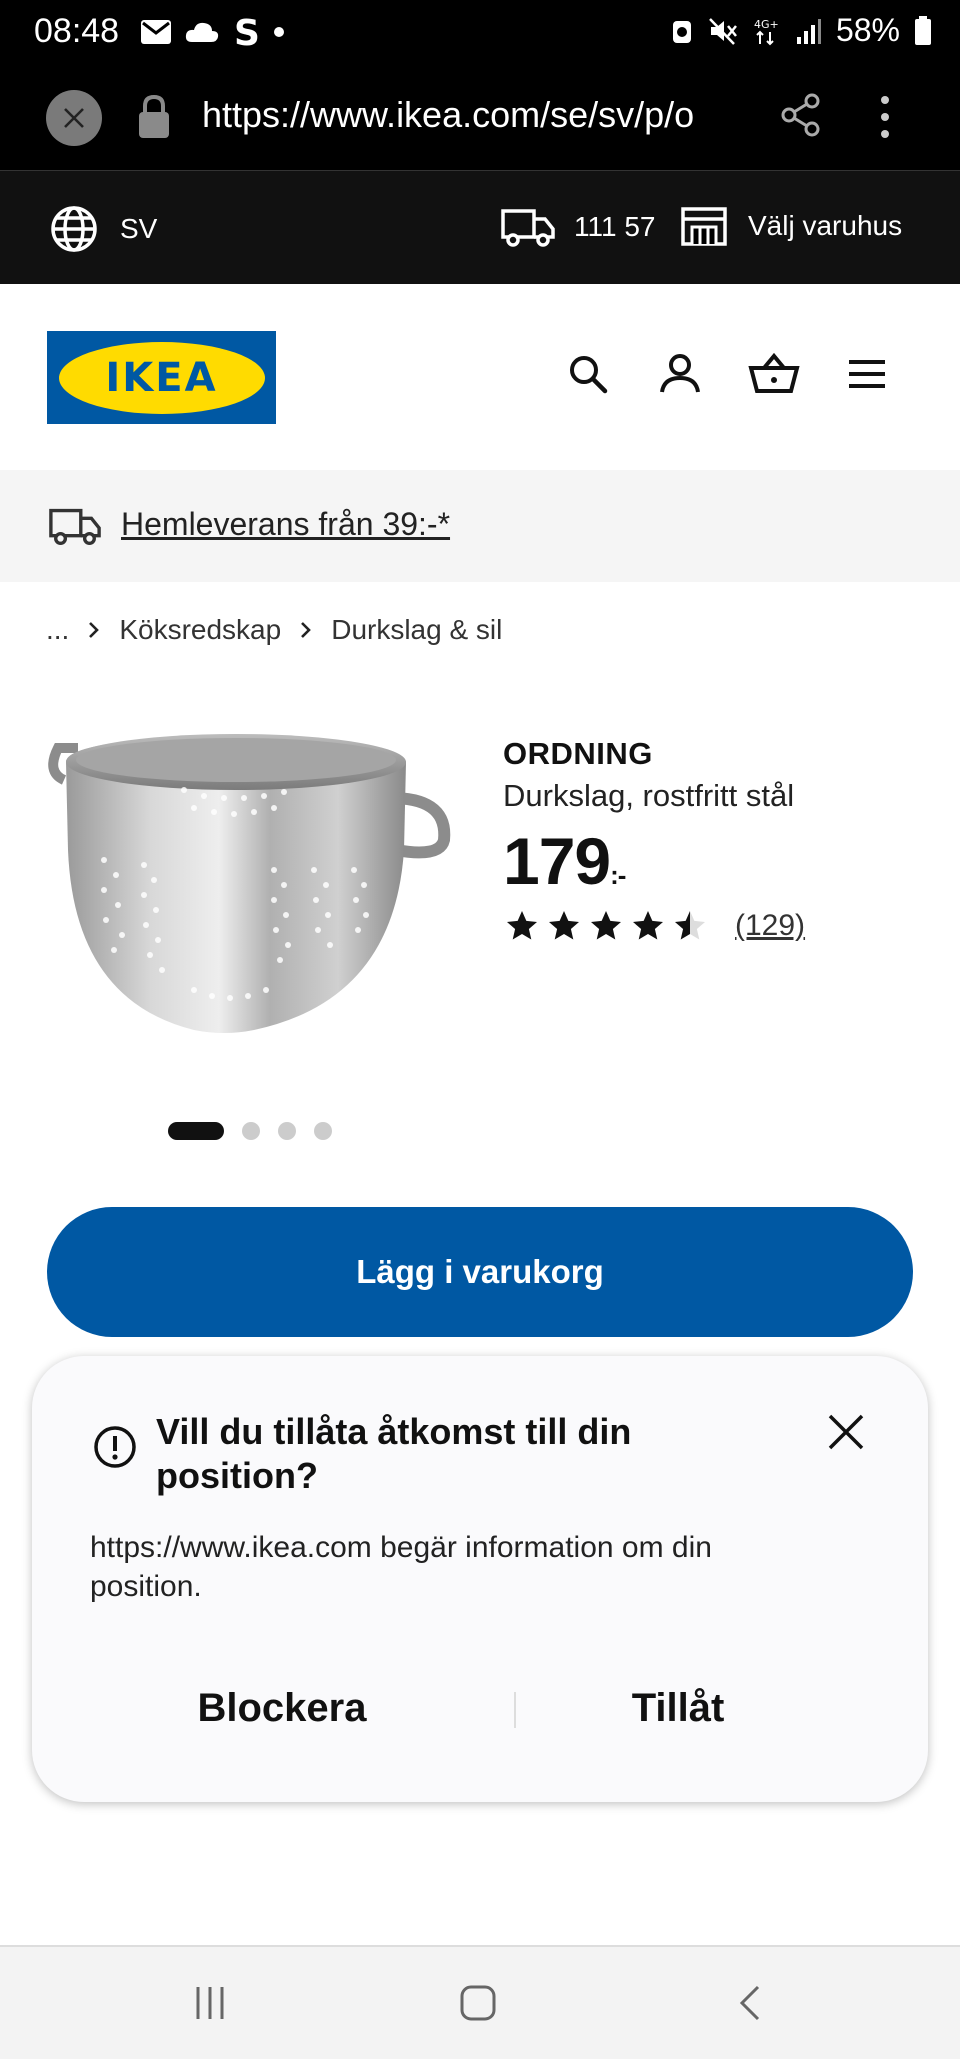 This screenshot has height=2059, width=960. What do you see at coordinates (200, 630) in the screenshot?
I see `breadcrumb-item-koksredskap: Köksredskap` at bounding box center [200, 630].